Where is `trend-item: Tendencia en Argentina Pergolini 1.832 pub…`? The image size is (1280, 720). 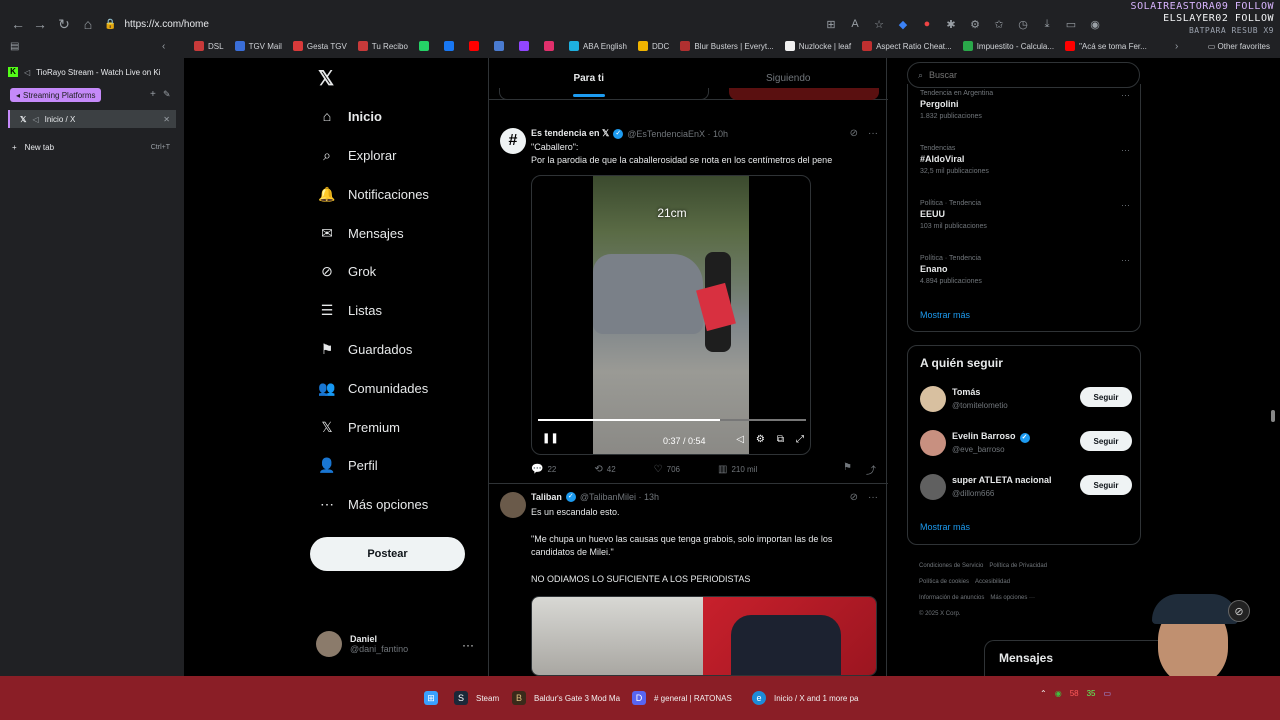
trend-item: Tendencia en Argentina Pergolini 1.832 pub… is located at coordinates (1025, 105).